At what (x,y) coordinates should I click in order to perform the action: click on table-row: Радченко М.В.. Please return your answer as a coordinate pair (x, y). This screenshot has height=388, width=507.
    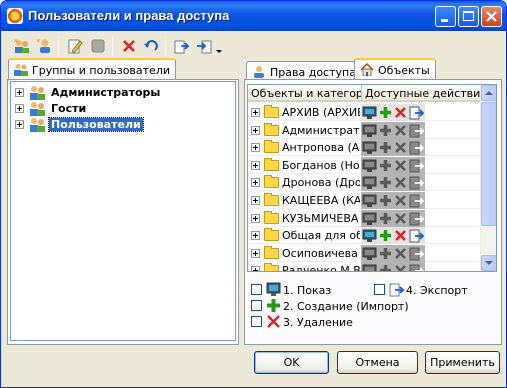
    Looking at the image, I should click on (364, 266).